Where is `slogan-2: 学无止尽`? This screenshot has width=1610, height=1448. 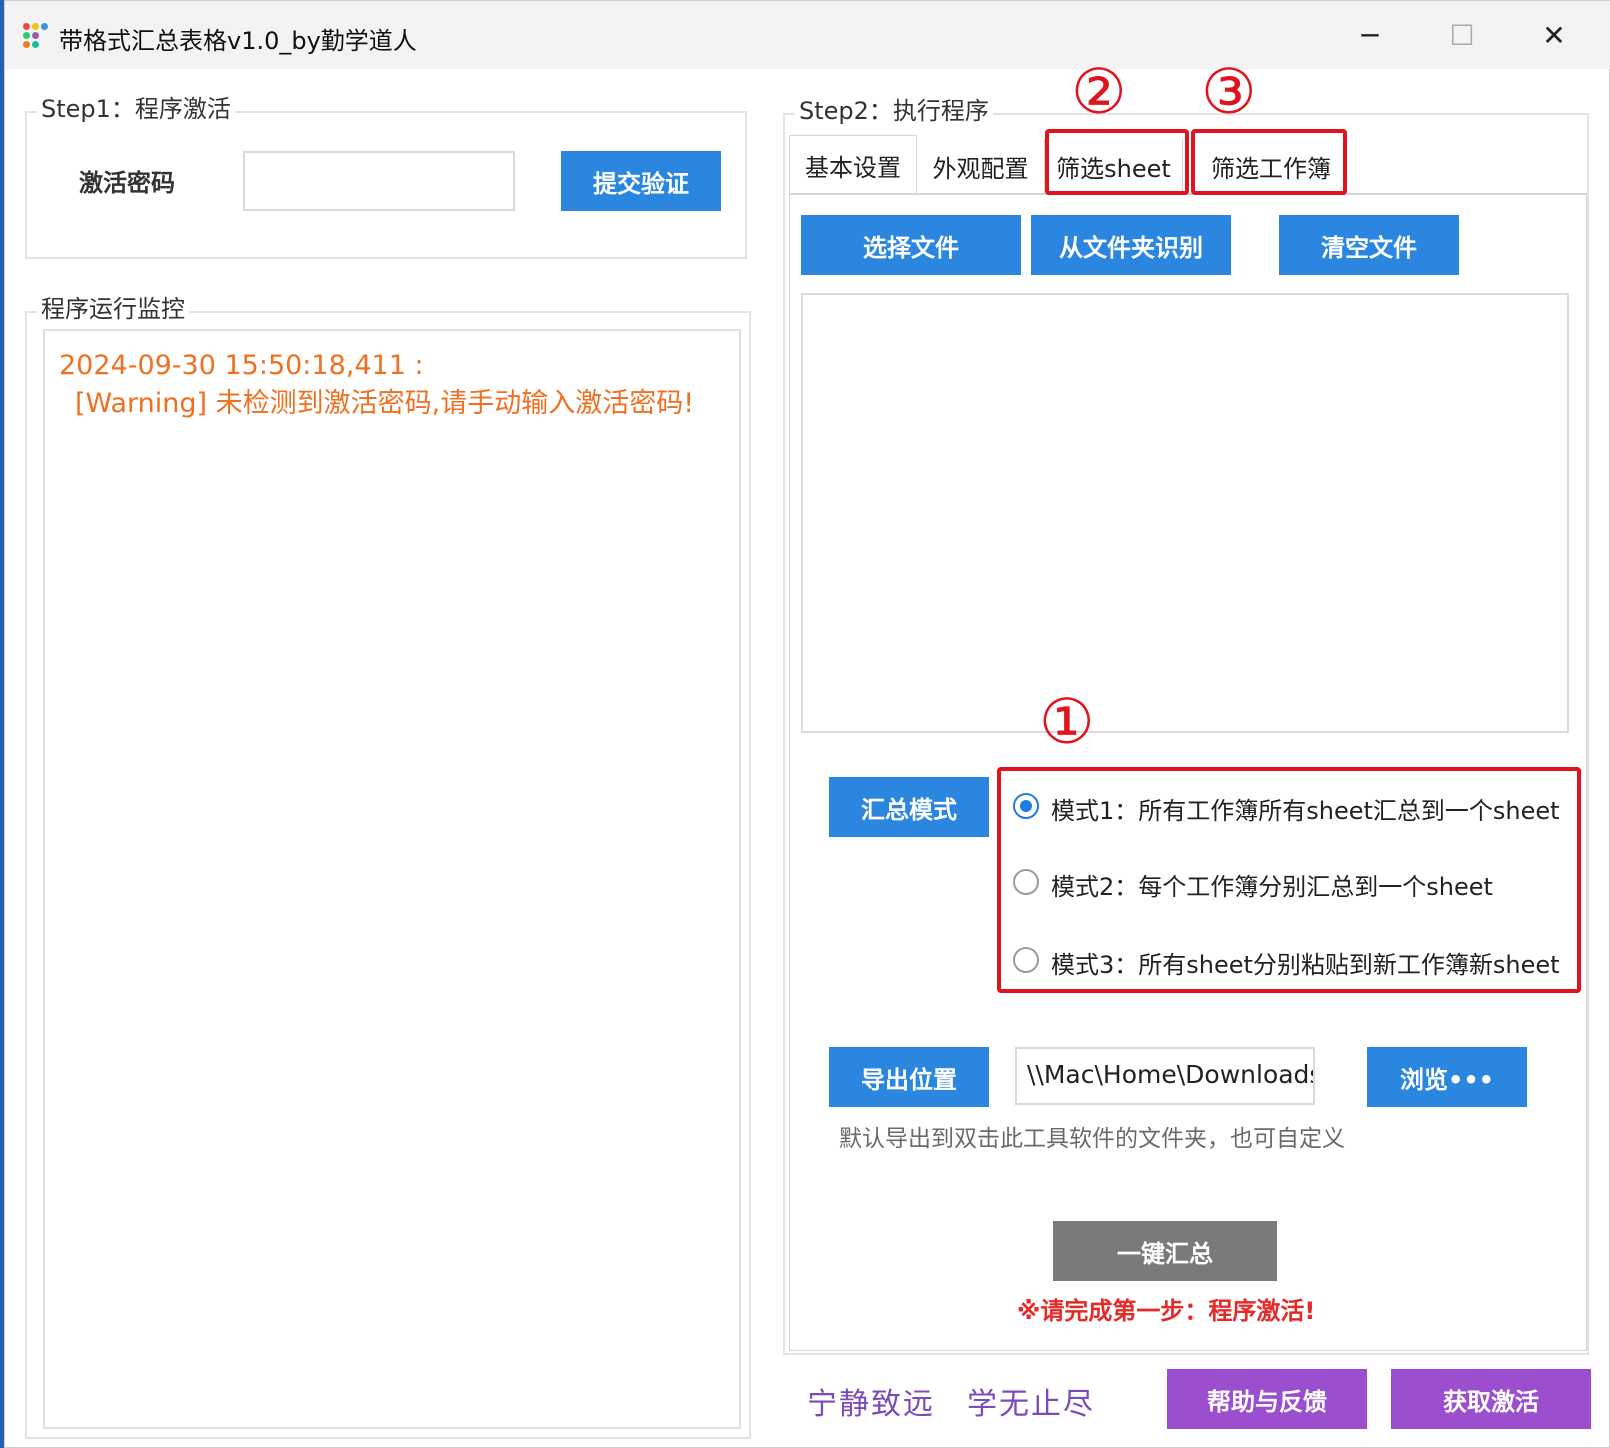
slogan-2: 学无止尽 is located at coordinates (1031, 1404).